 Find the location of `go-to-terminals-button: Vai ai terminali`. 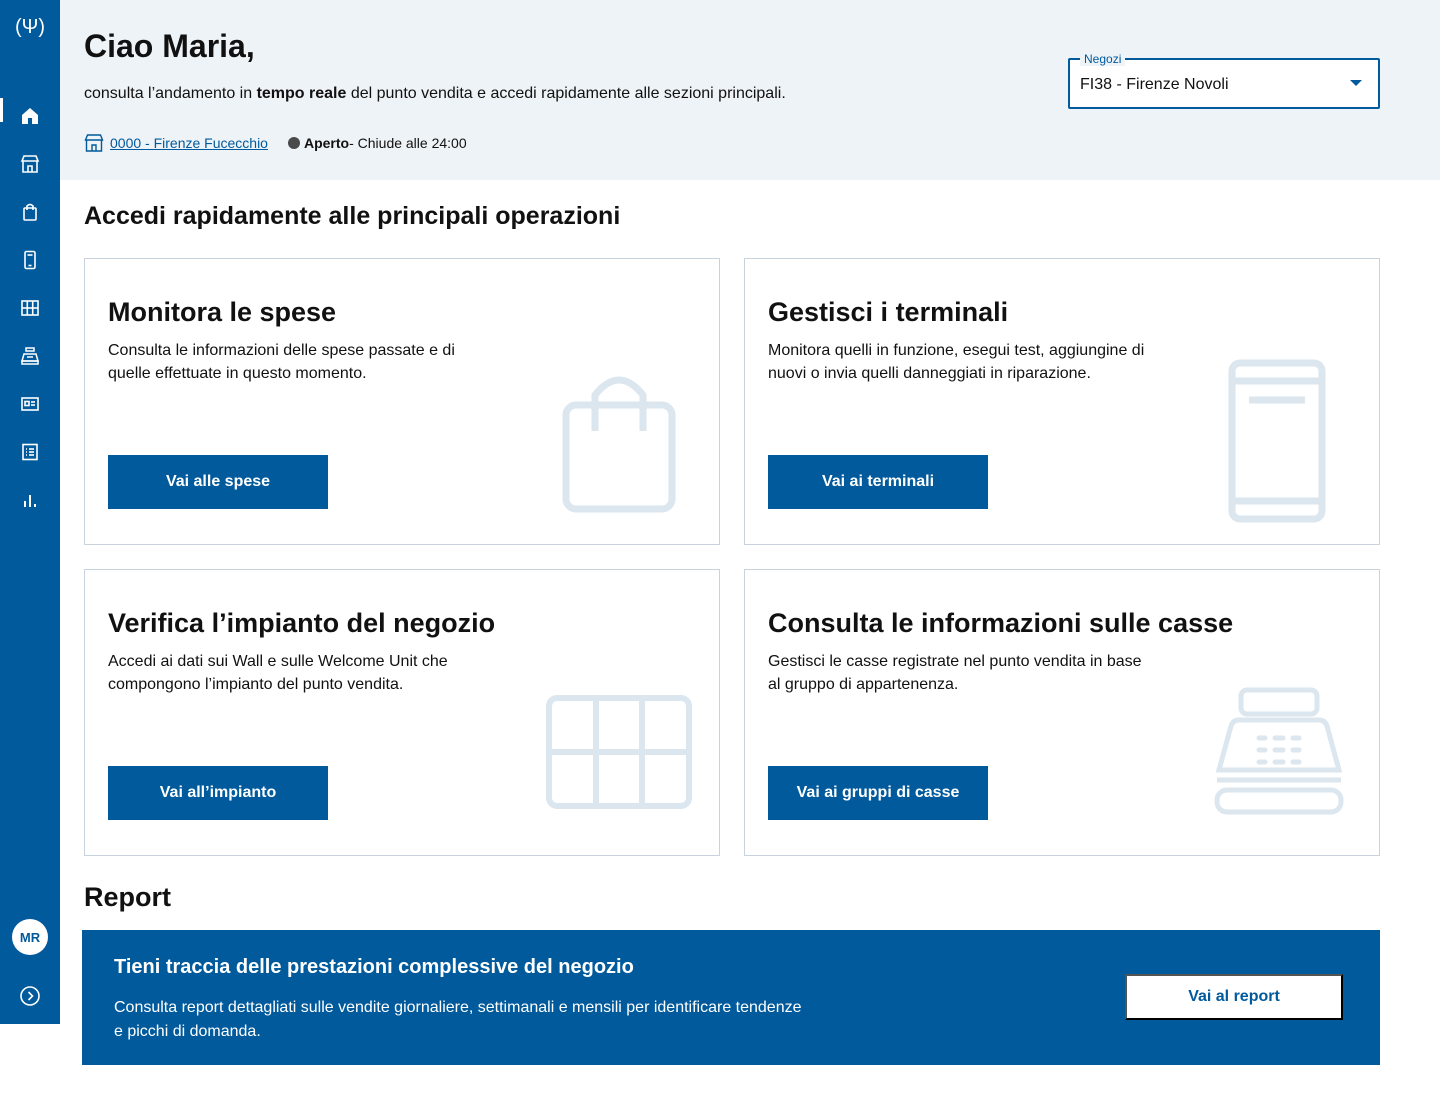

go-to-terminals-button: Vai ai terminali is located at coordinates (878, 482).